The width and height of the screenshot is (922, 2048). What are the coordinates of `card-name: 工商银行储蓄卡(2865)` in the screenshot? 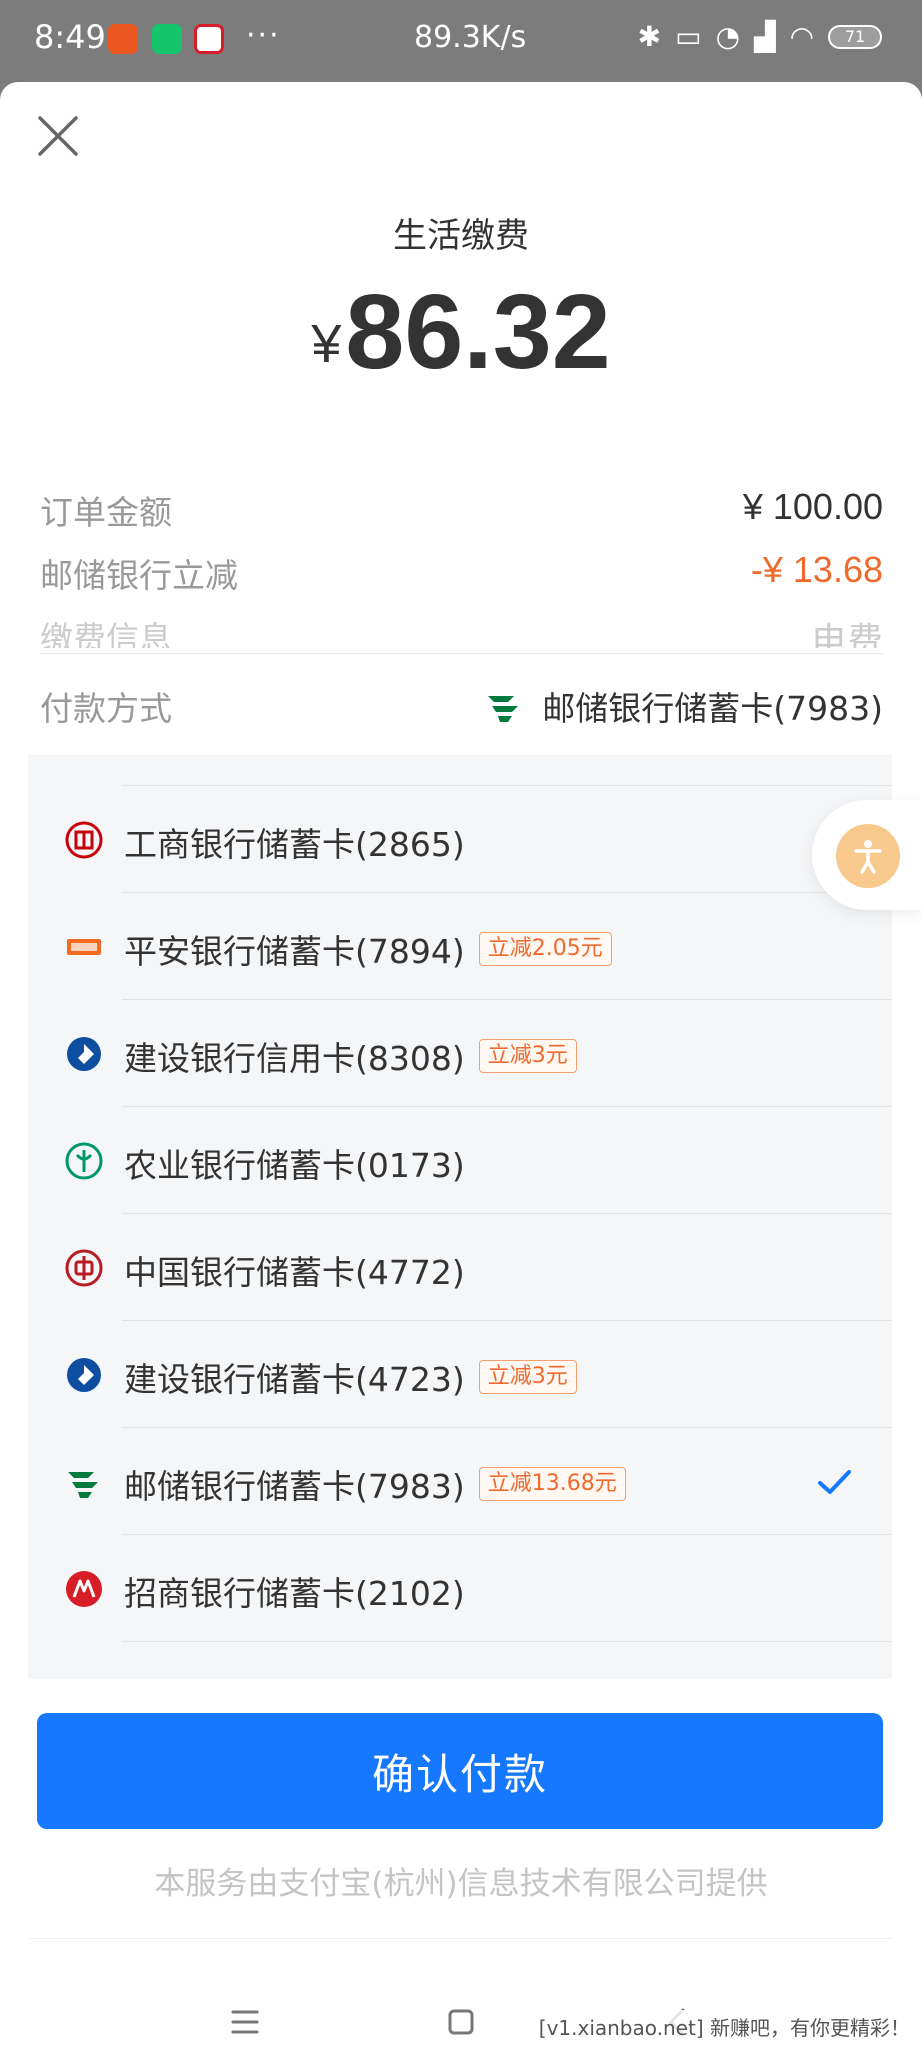 It's located at (294, 844).